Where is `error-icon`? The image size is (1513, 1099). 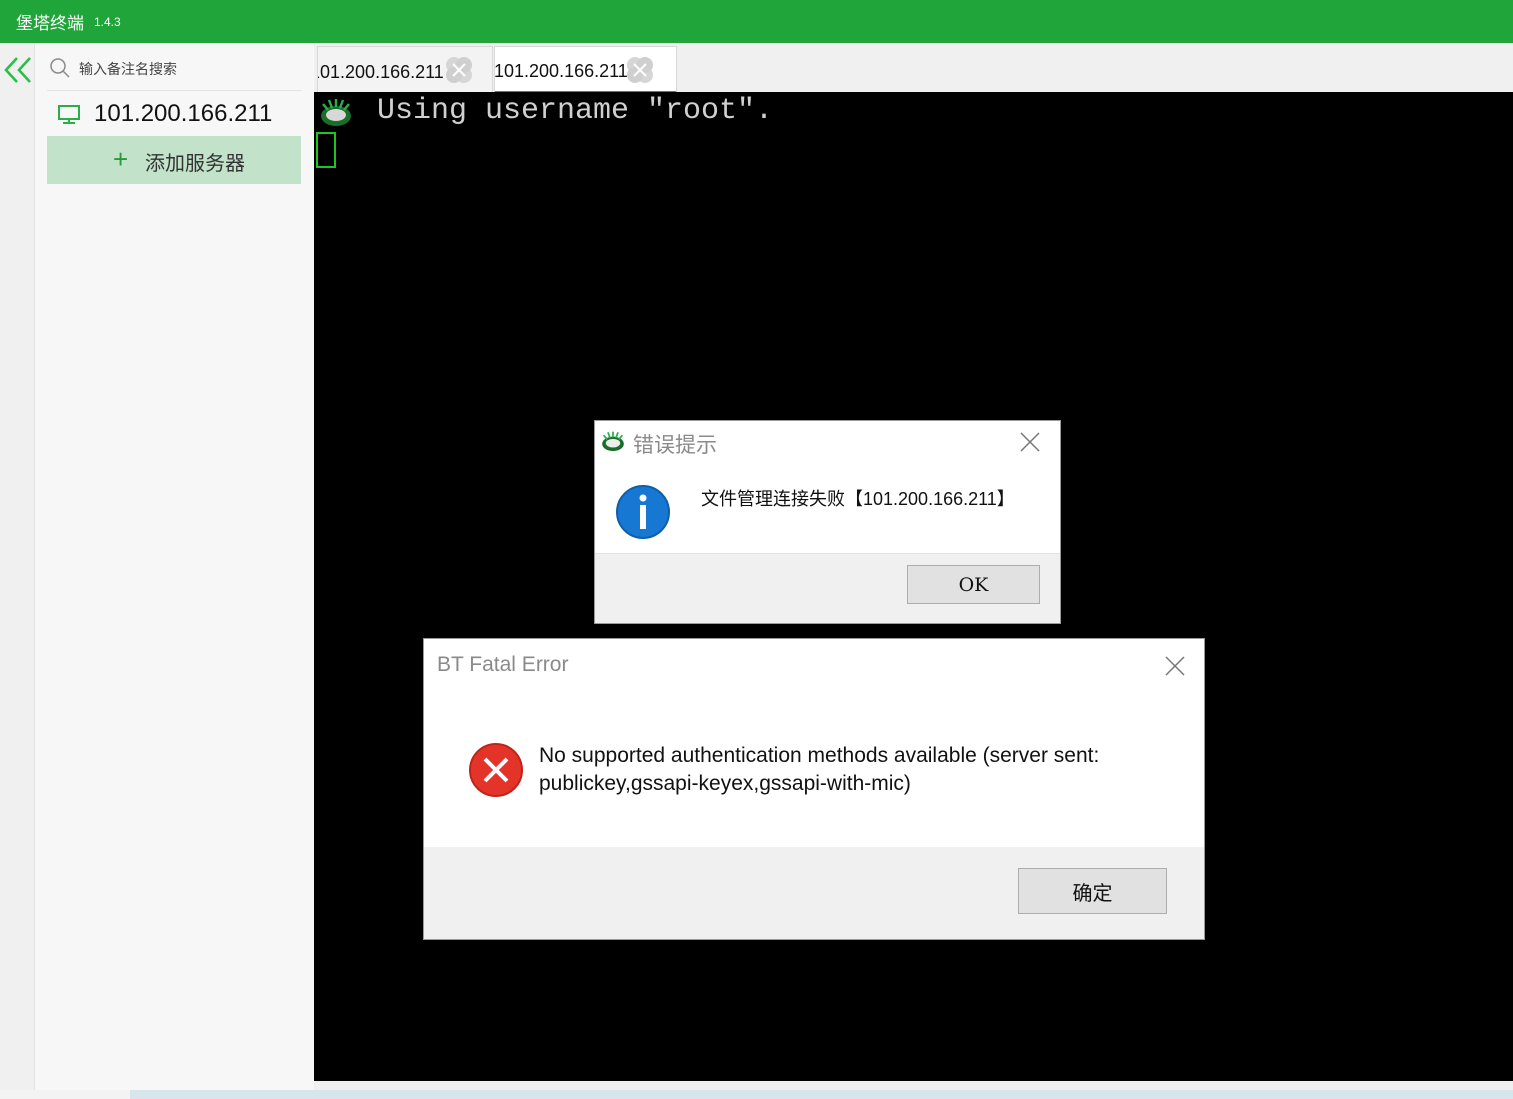 error-icon is located at coordinates (496, 770).